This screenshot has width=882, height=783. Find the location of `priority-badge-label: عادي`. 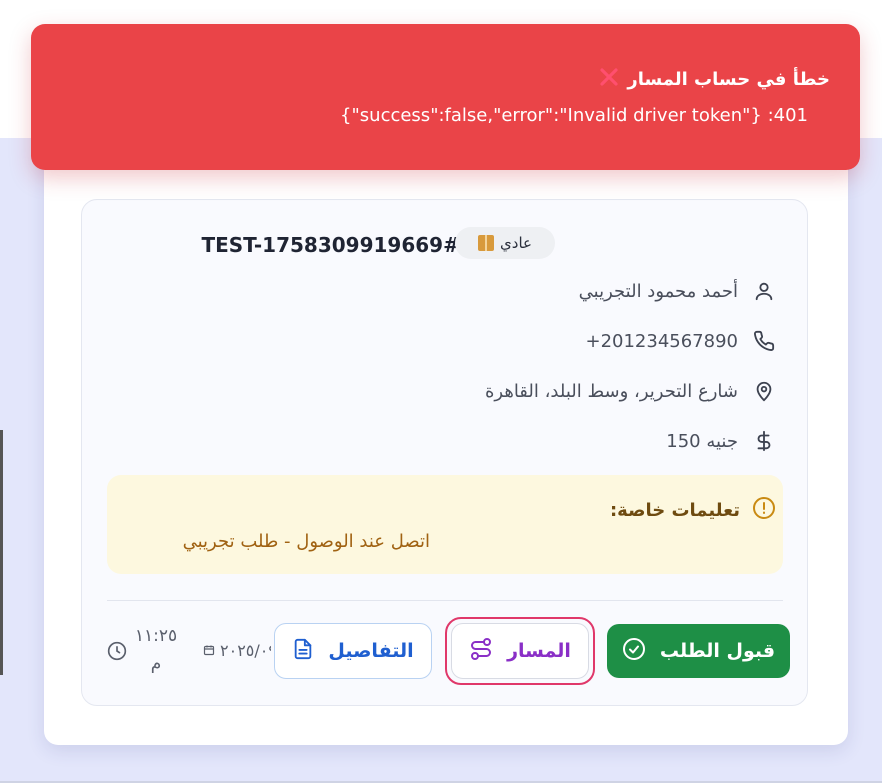

priority-badge-label: عادي is located at coordinates (516, 243).